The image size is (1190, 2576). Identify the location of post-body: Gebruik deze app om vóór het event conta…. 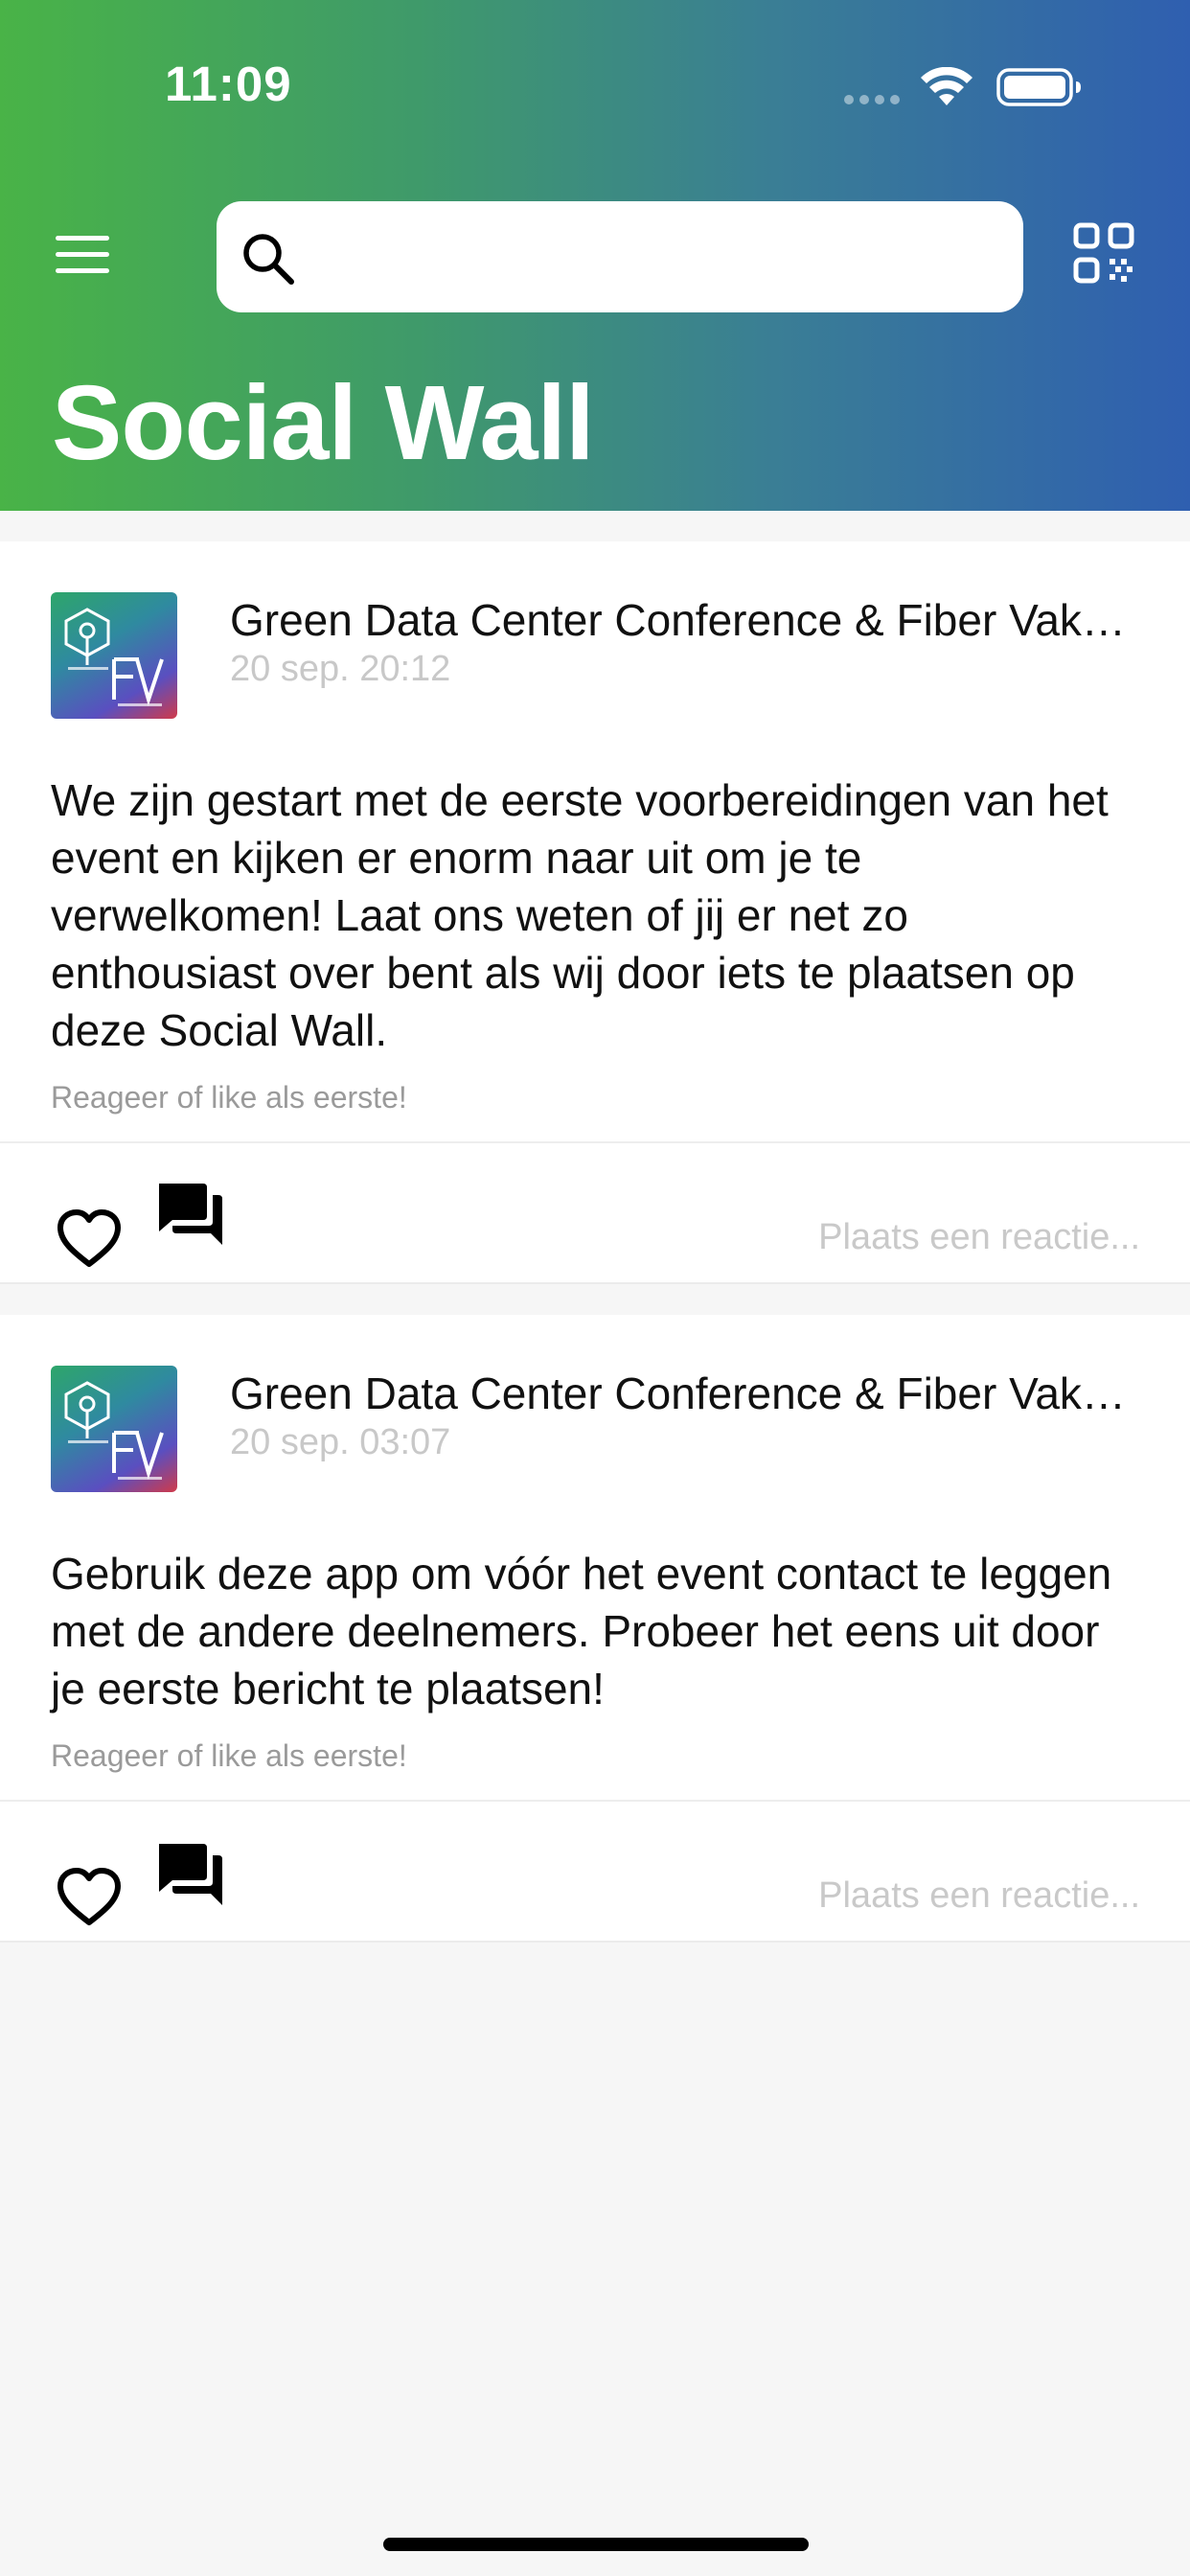
(581, 1631).